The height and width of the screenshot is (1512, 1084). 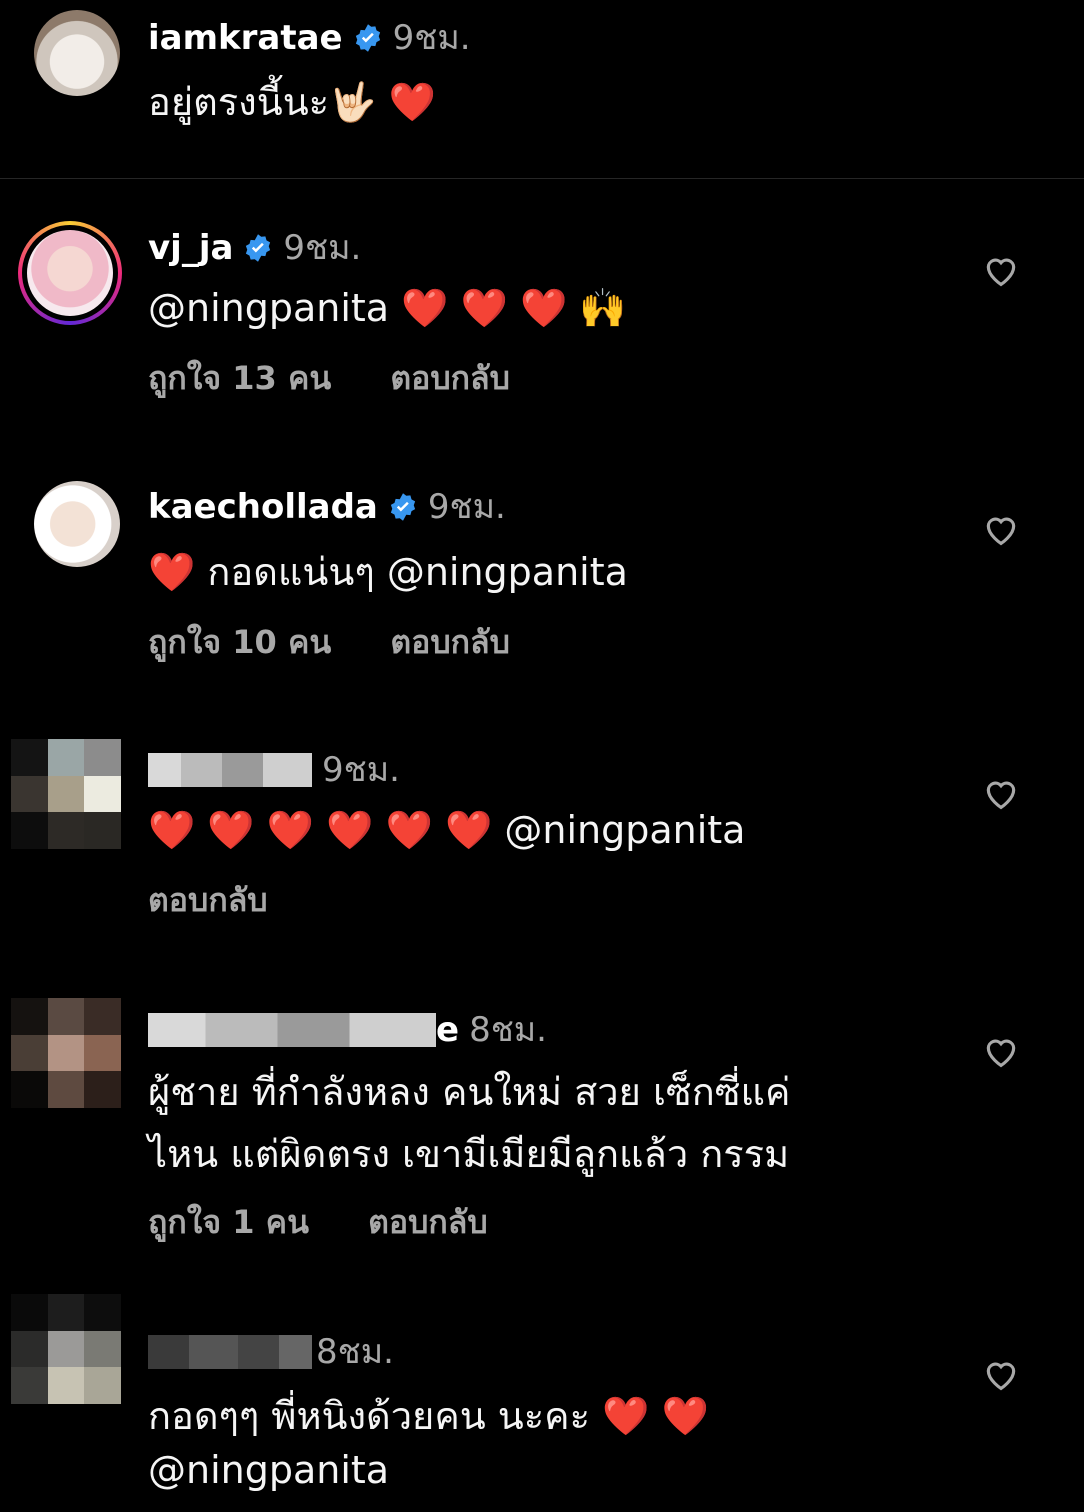 I want to click on divider, so click(x=542, y=178).